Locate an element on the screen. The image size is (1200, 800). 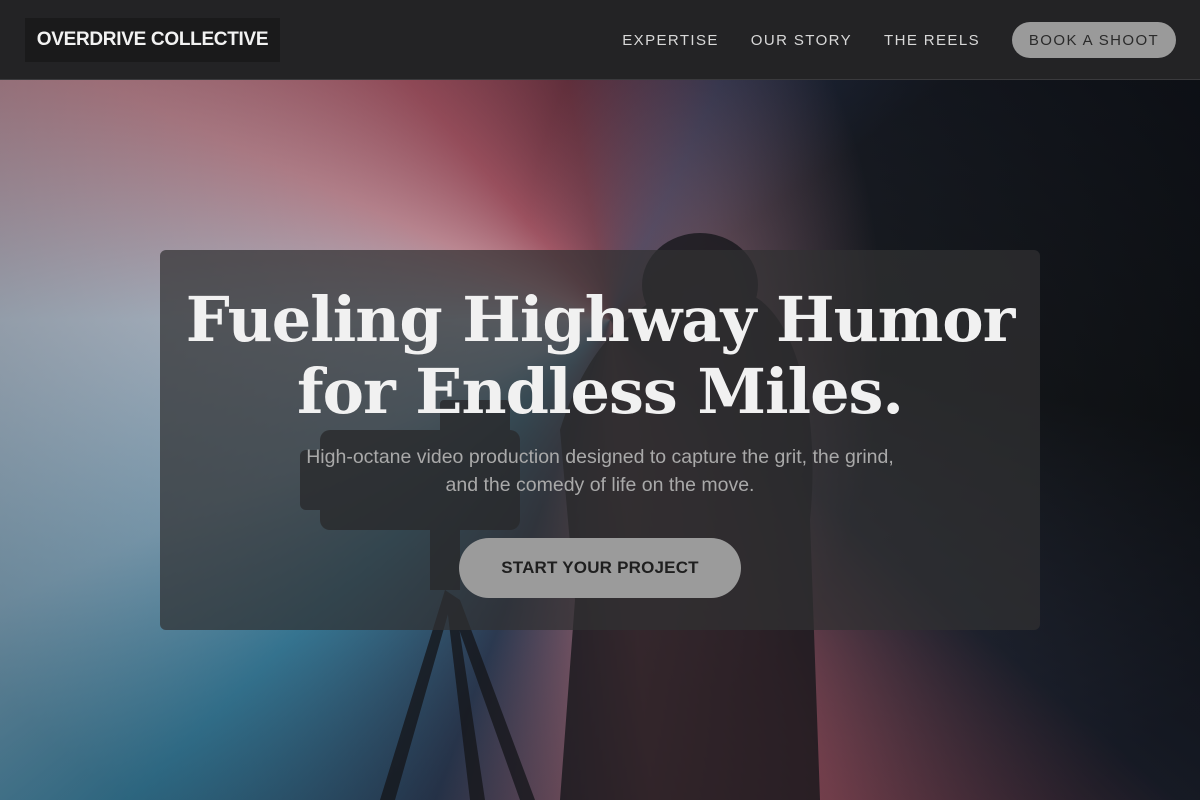
nav-link-the-reels: THE REELS is located at coordinates (932, 40).